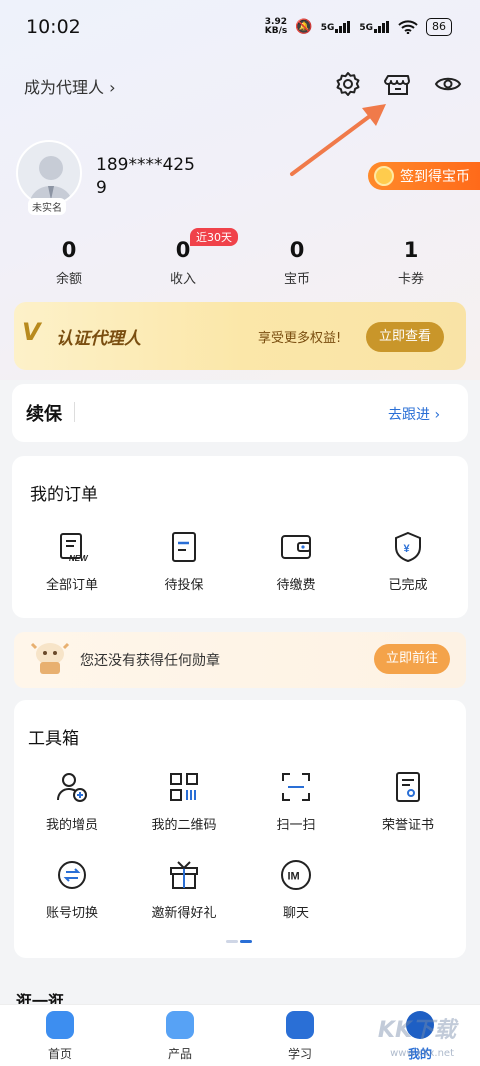  I want to click on battery-indicator: 86, so click(439, 27).